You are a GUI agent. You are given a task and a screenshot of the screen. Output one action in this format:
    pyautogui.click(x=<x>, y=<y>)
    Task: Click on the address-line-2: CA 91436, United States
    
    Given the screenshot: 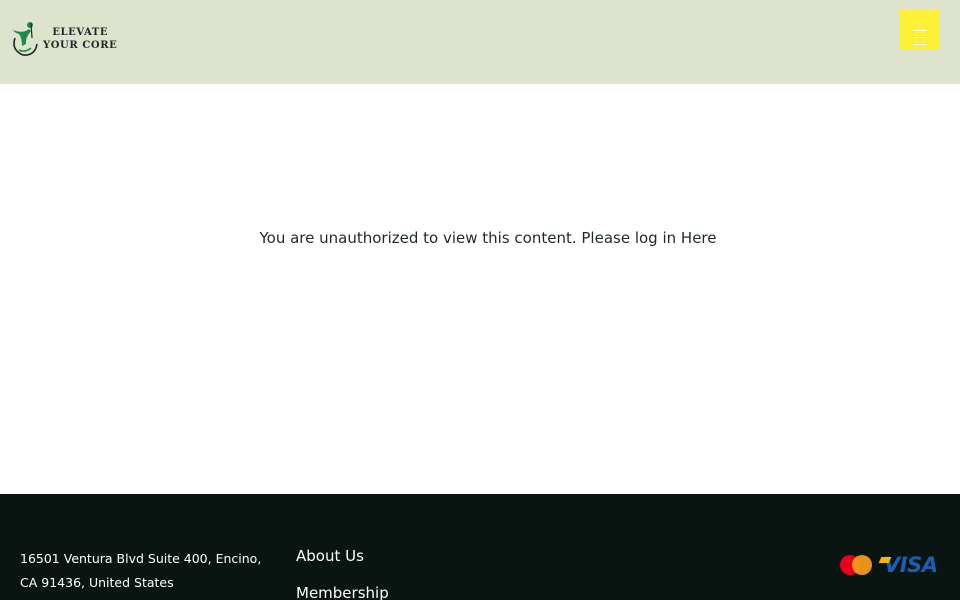 What is the action you would take?
    pyautogui.click(x=97, y=582)
    